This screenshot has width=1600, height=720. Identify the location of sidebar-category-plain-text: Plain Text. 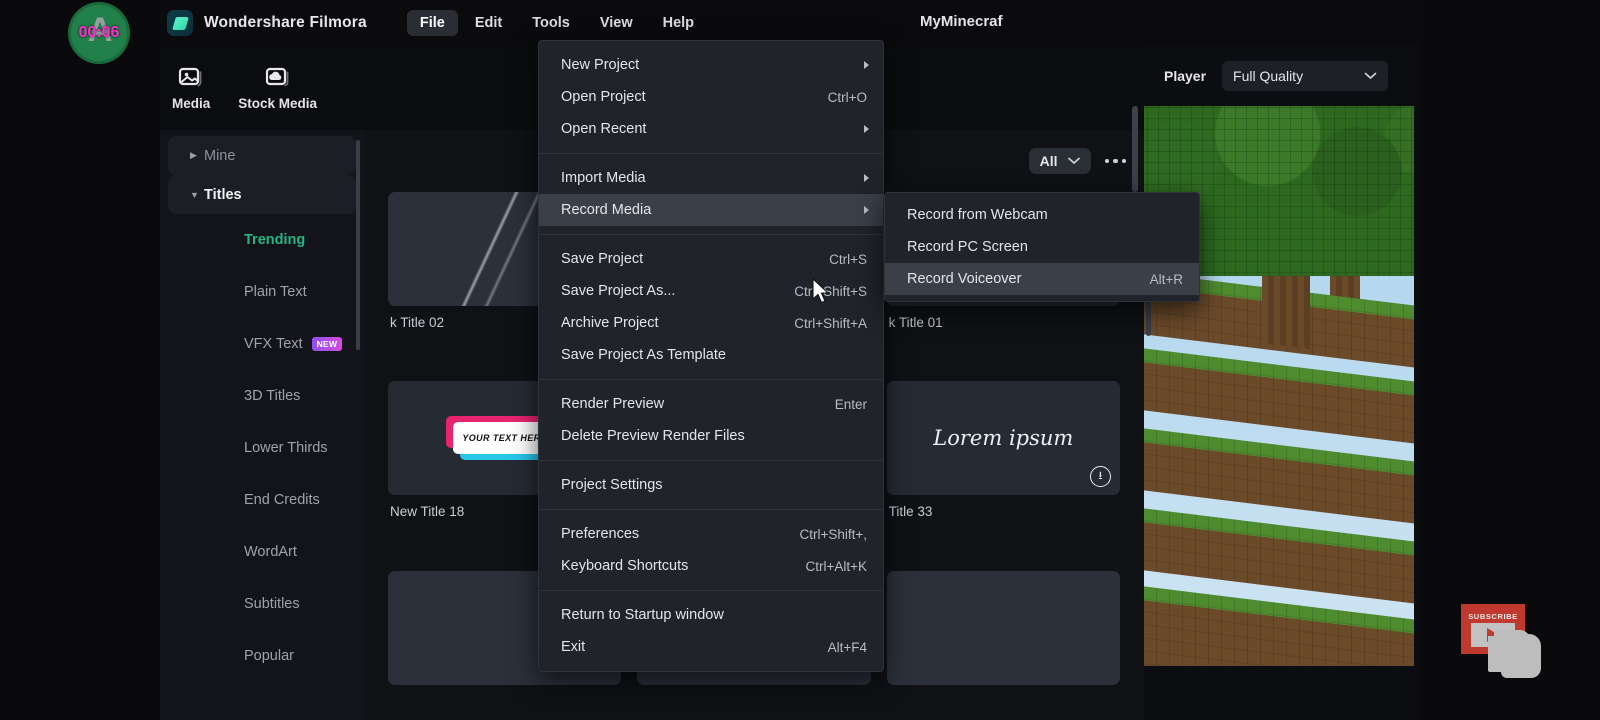
(262, 292).